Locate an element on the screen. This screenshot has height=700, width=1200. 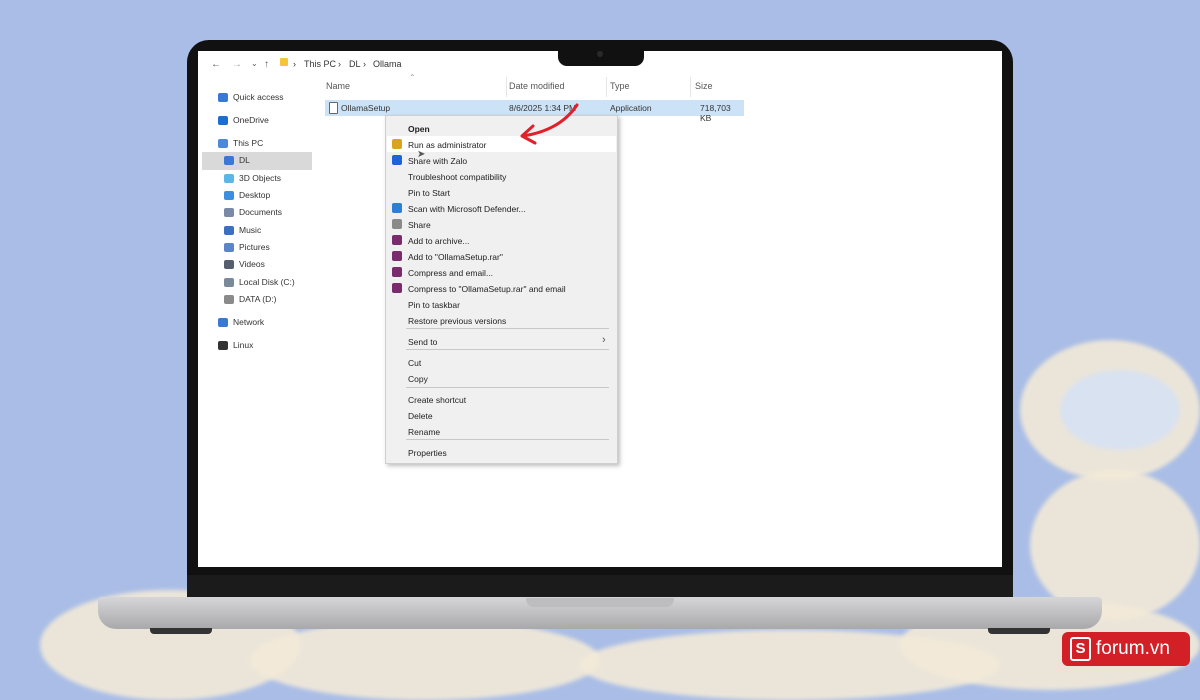
sforum-watermark: S forum.vn is located at coordinates (1126, 649).